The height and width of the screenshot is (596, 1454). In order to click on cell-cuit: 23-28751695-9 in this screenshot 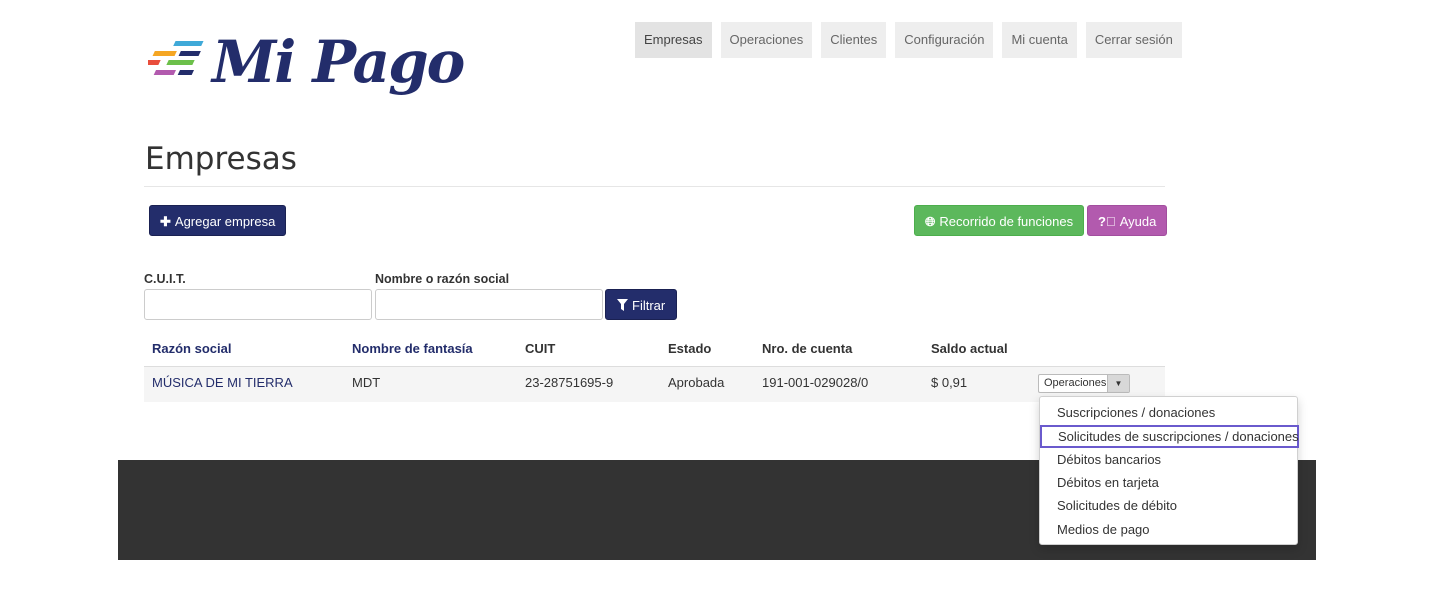, I will do `click(569, 382)`.